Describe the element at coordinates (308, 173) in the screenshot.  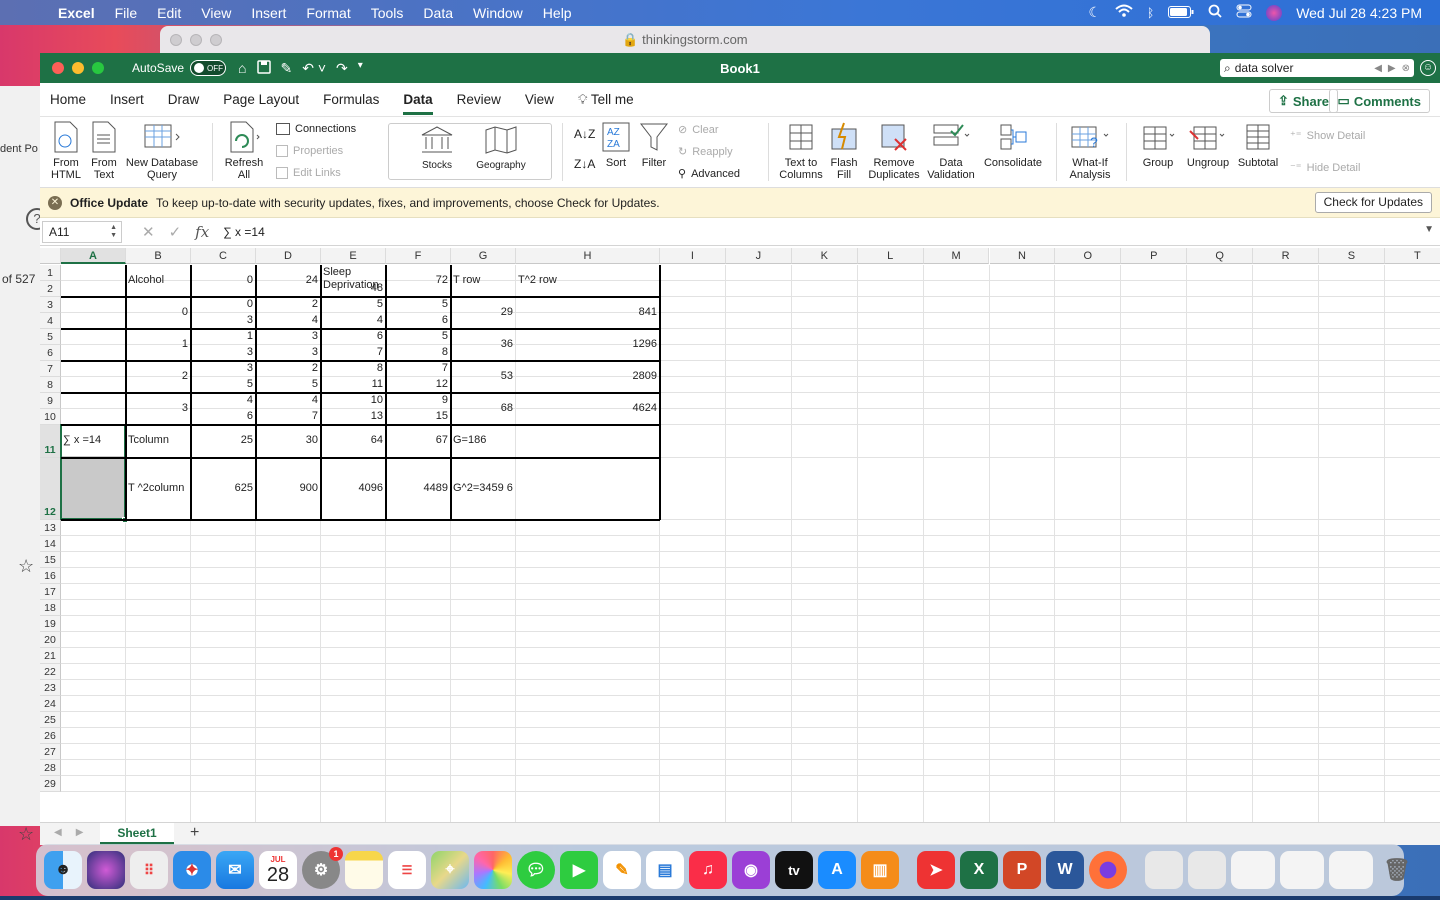
I see `edit-links-button: Edit Links` at that location.